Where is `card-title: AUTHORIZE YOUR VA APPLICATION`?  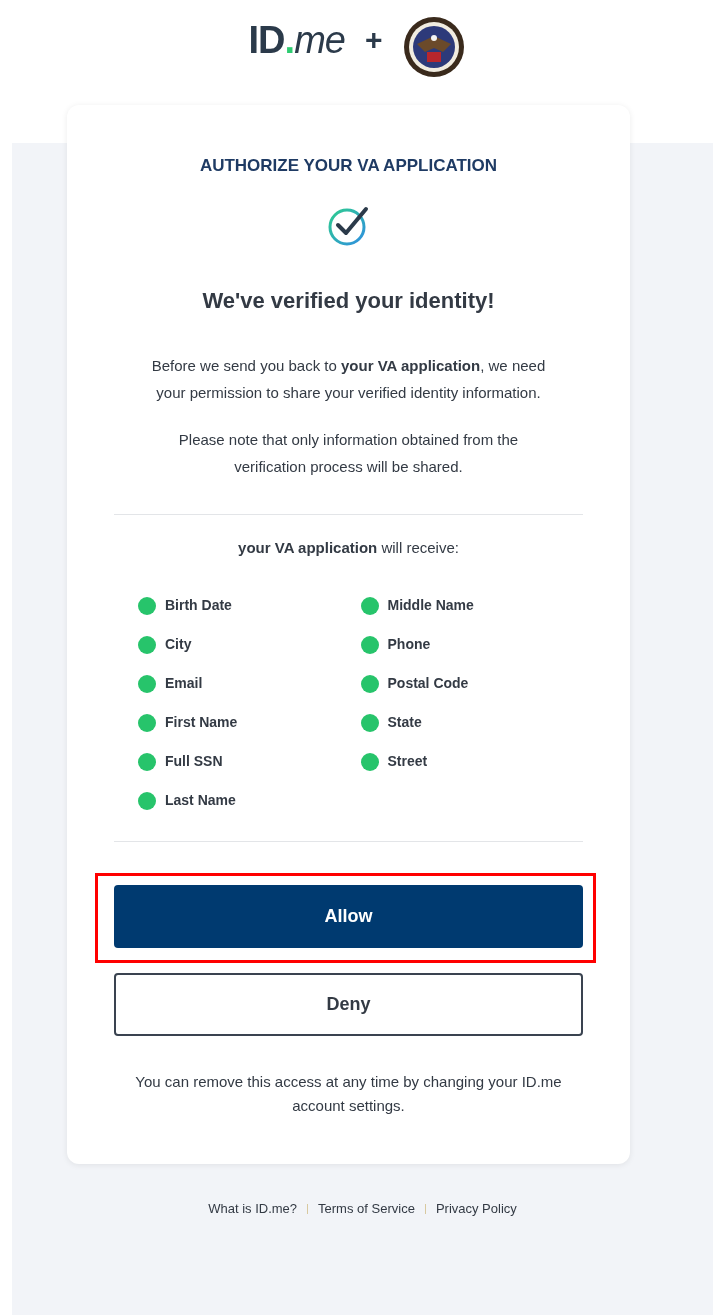
card-title: AUTHORIZE YOUR VA APPLICATION is located at coordinates (348, 166).